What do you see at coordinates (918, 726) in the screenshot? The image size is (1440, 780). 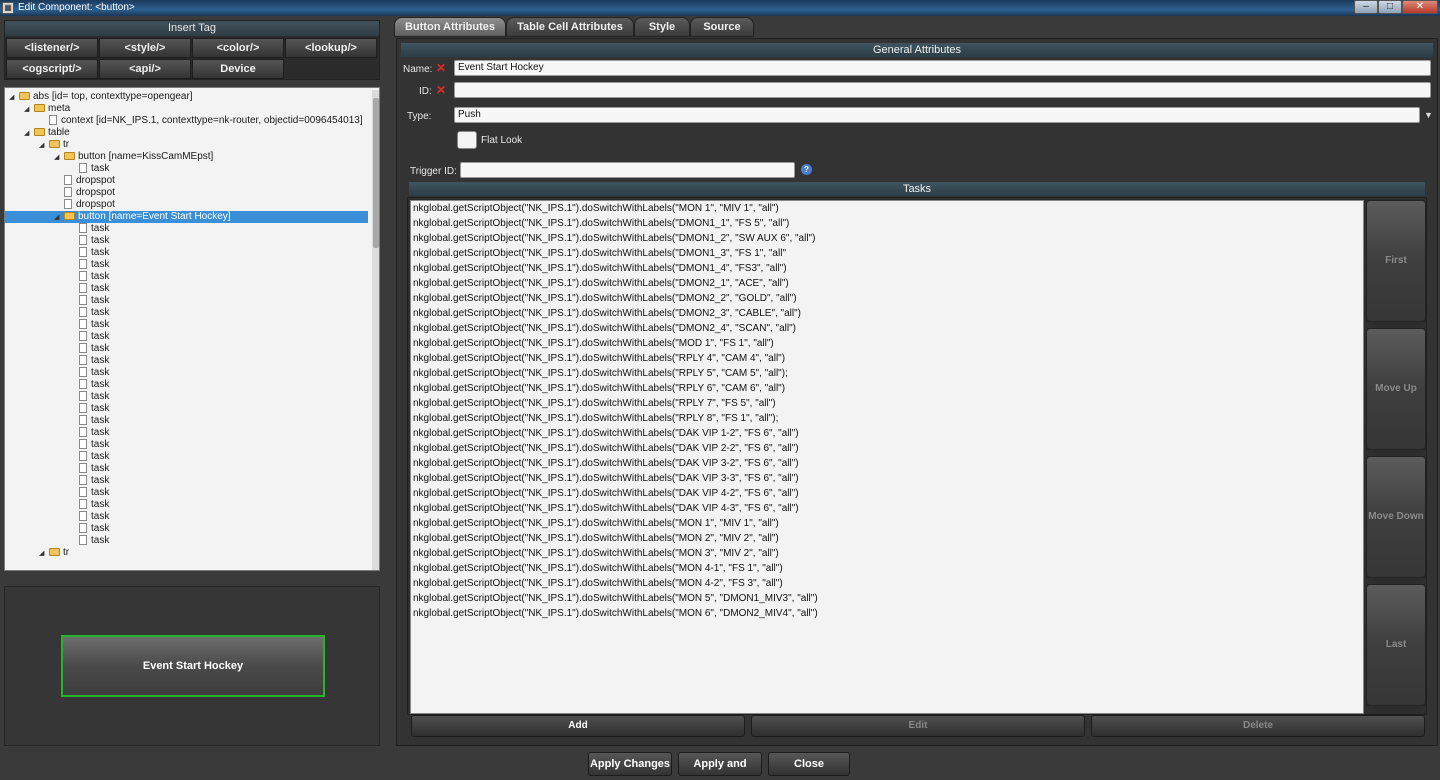 I see `edit-task-button: Edit` at bounding box center [918, 726].